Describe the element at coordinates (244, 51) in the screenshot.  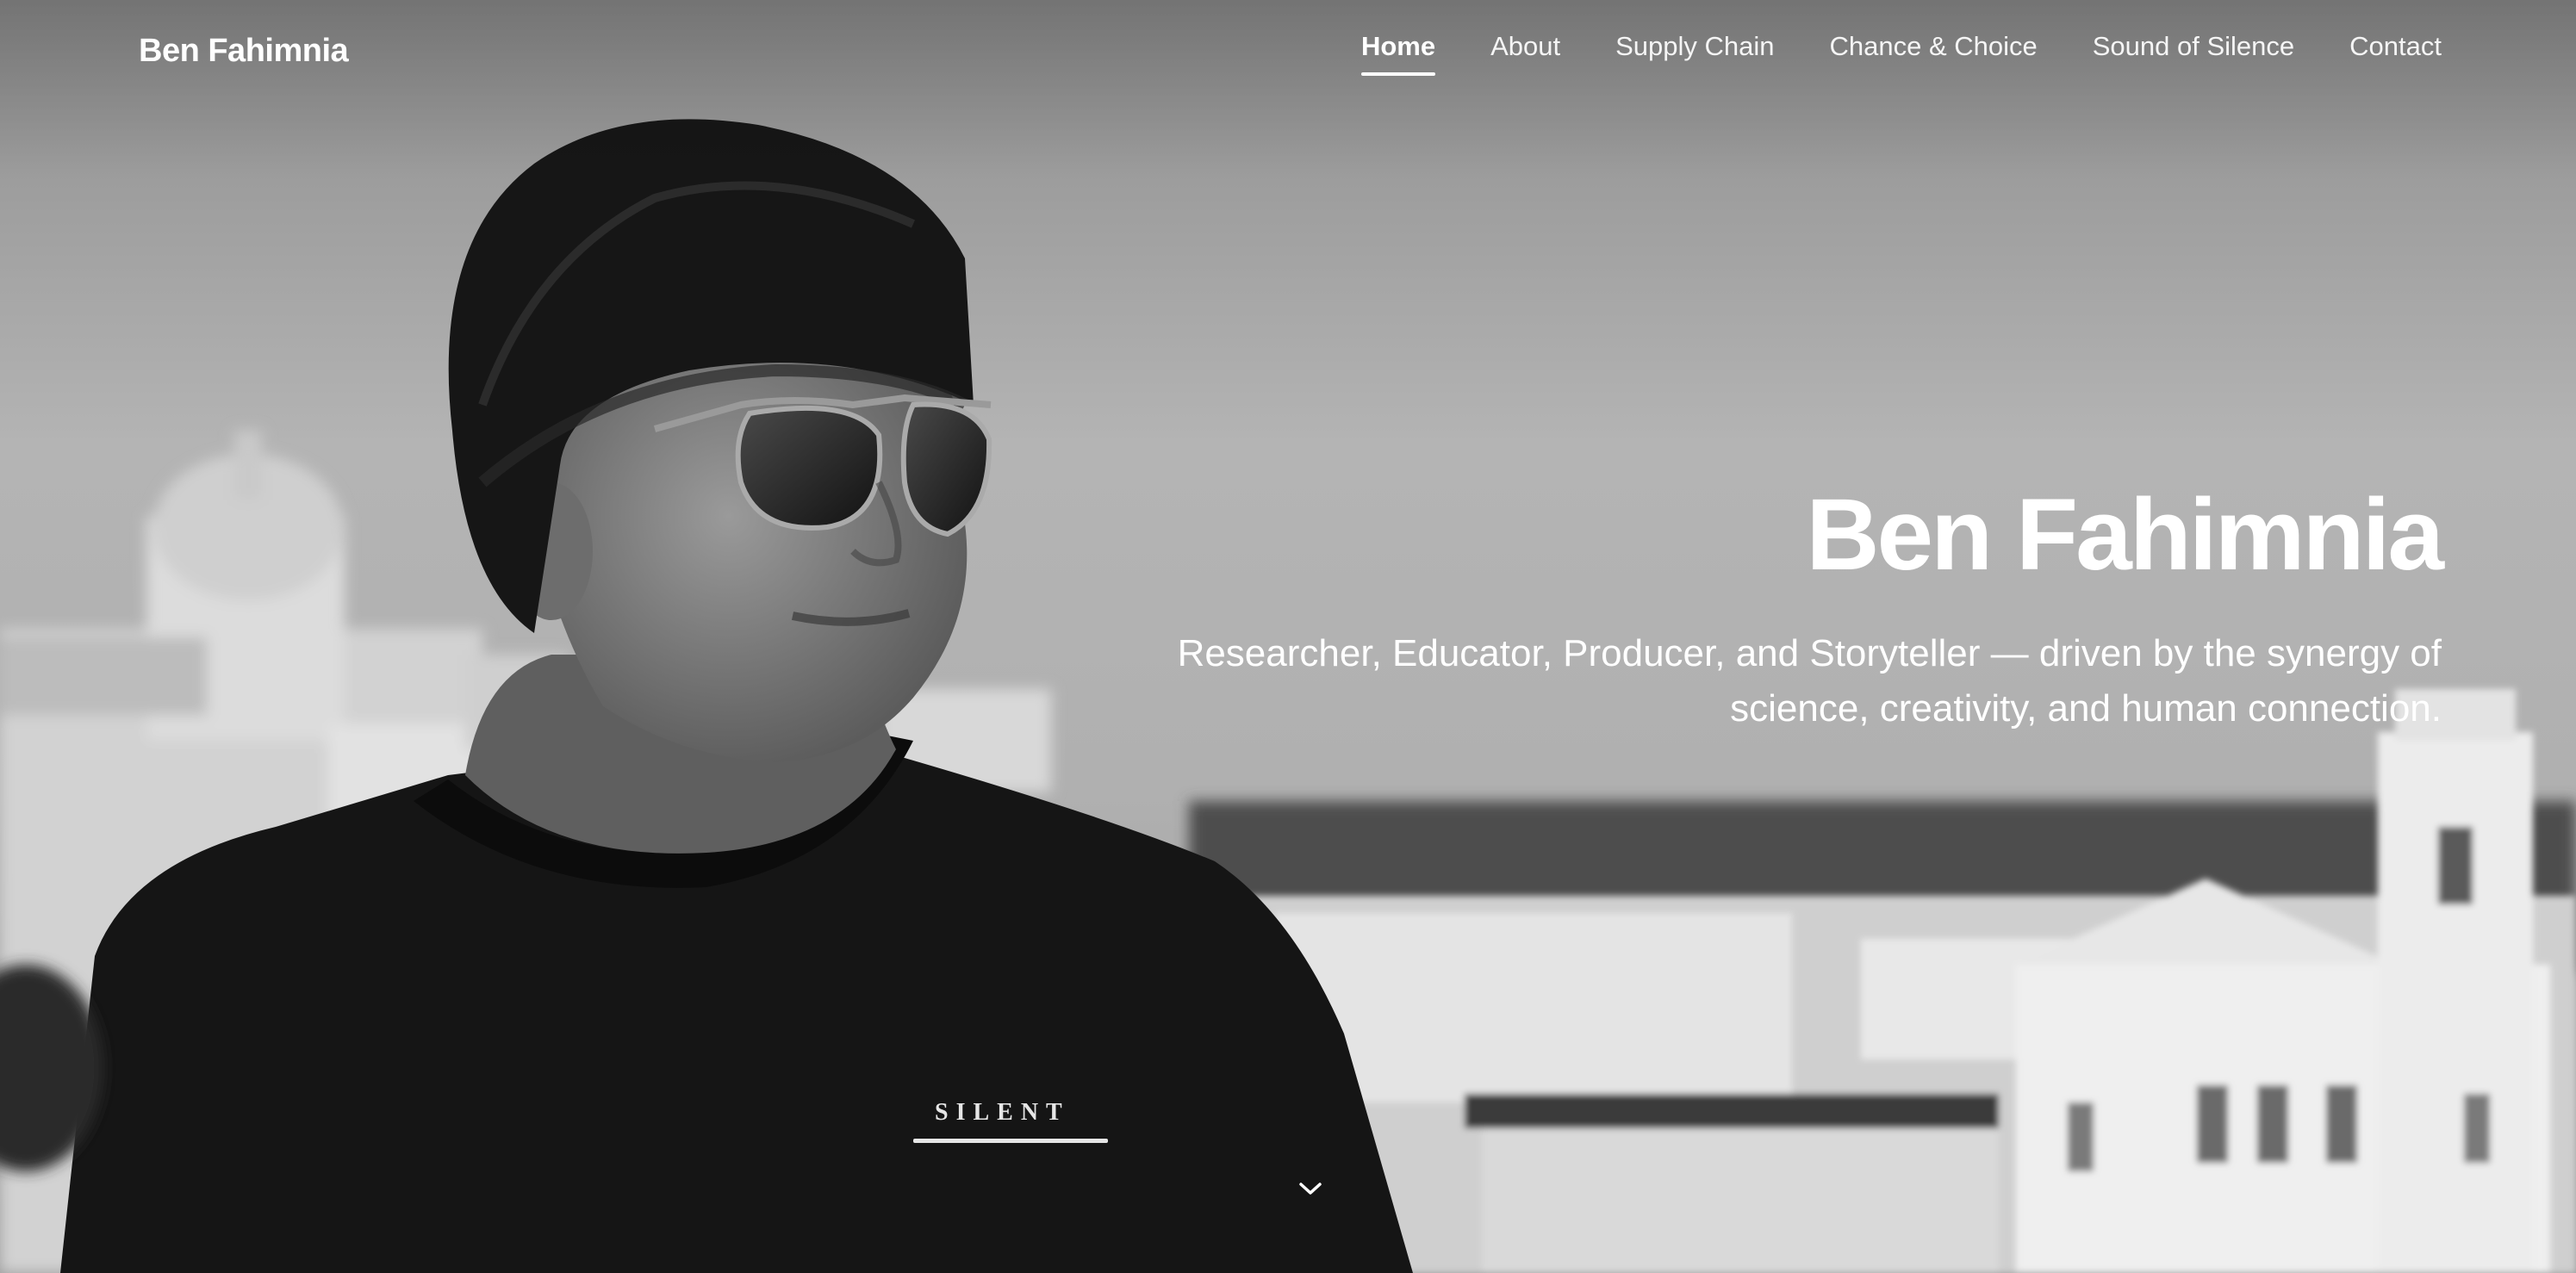
I see `site-logo: Ben Fahimnia` at that location.